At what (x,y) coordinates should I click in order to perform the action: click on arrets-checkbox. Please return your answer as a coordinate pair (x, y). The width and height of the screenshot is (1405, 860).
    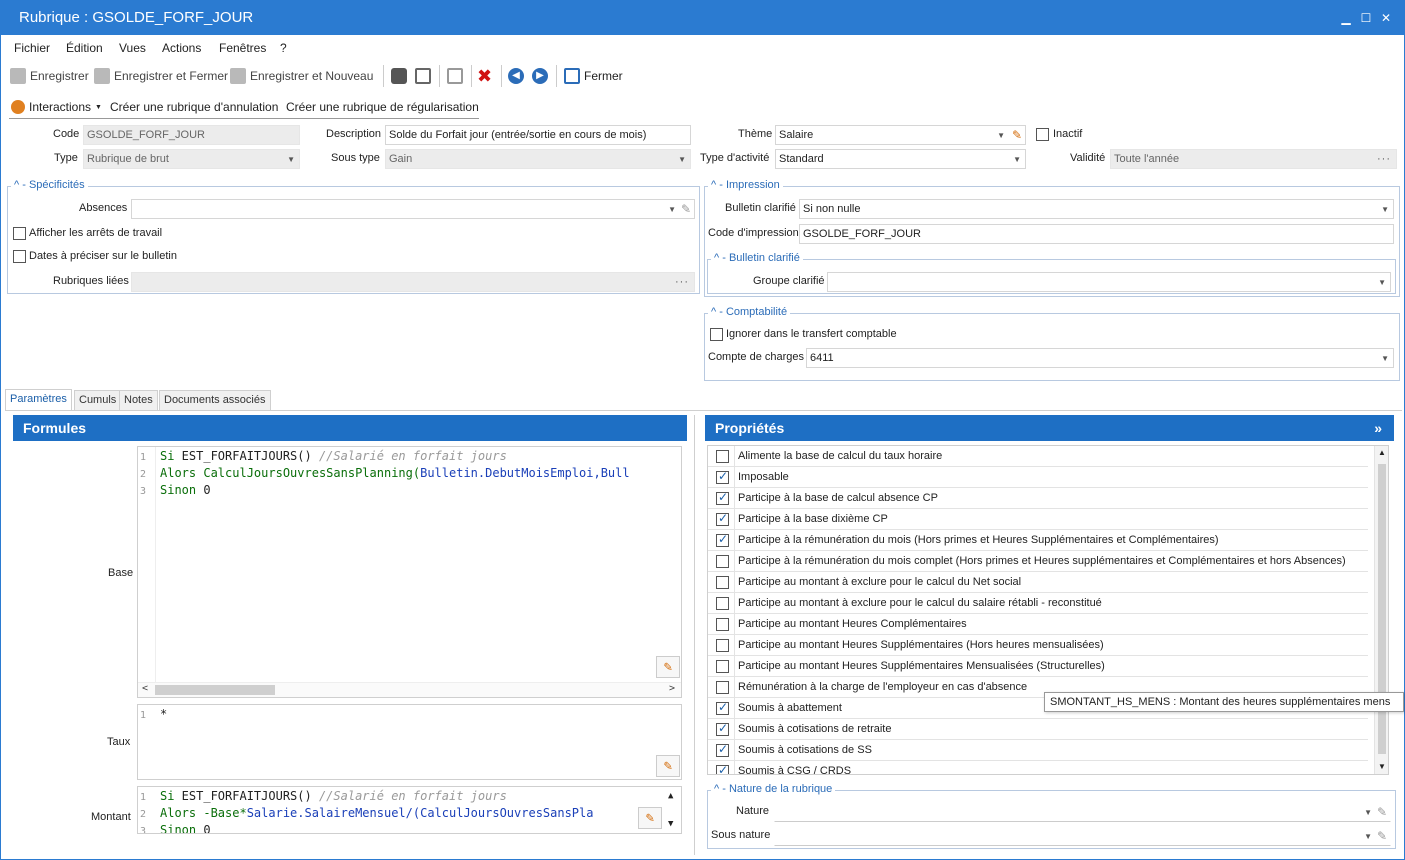
    Looking at the image, I should click on (19, 233).